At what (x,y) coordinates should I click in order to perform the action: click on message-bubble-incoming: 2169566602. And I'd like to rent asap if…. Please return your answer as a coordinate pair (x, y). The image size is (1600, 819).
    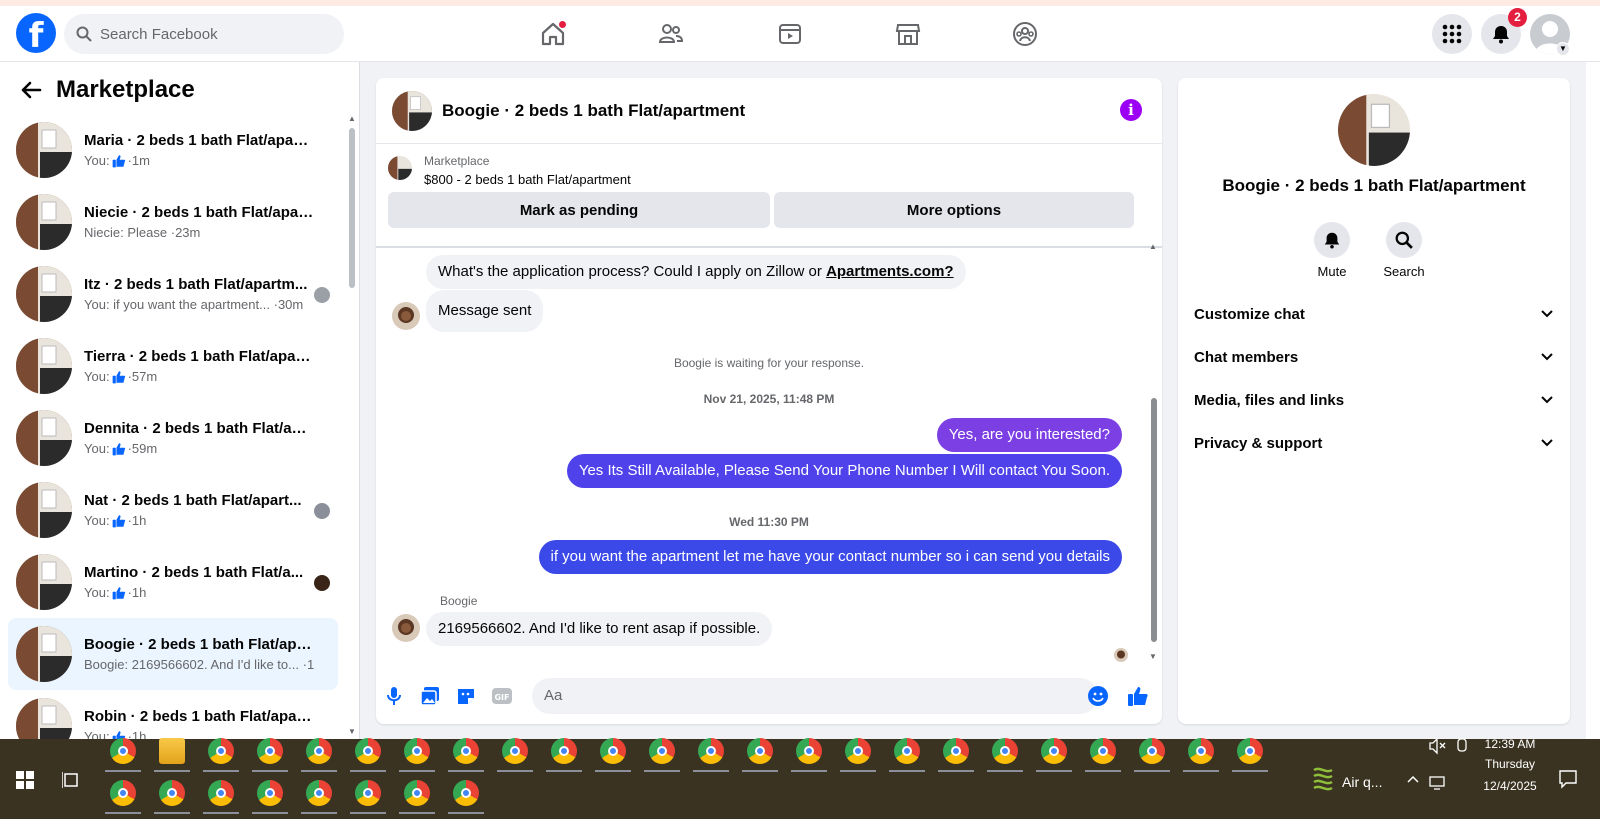
    Looking at the image, I should click on (599, 629).